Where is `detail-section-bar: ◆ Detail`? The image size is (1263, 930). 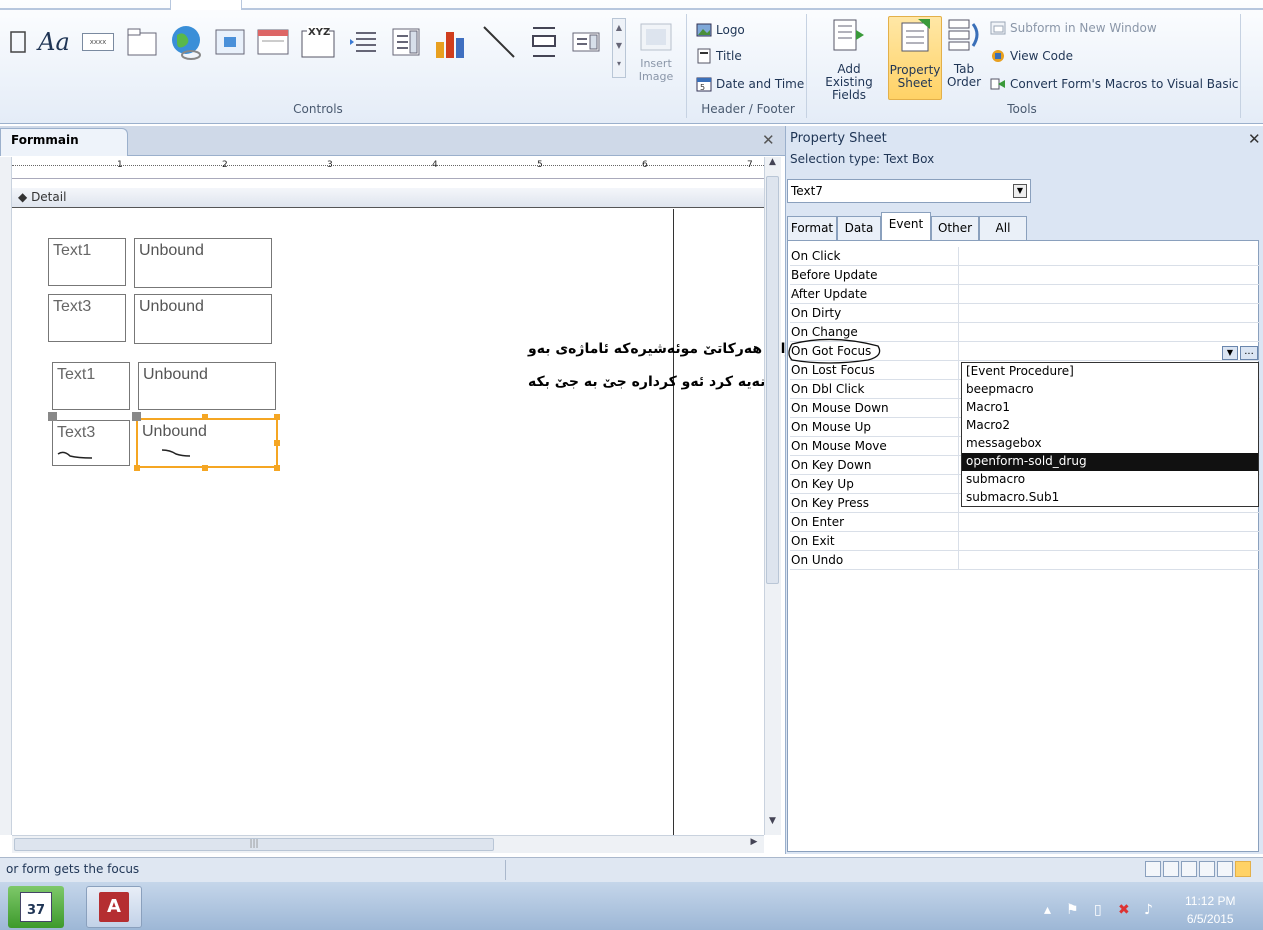
detail-section-bar: ◆ Detail is located at coordinates (388, 198).